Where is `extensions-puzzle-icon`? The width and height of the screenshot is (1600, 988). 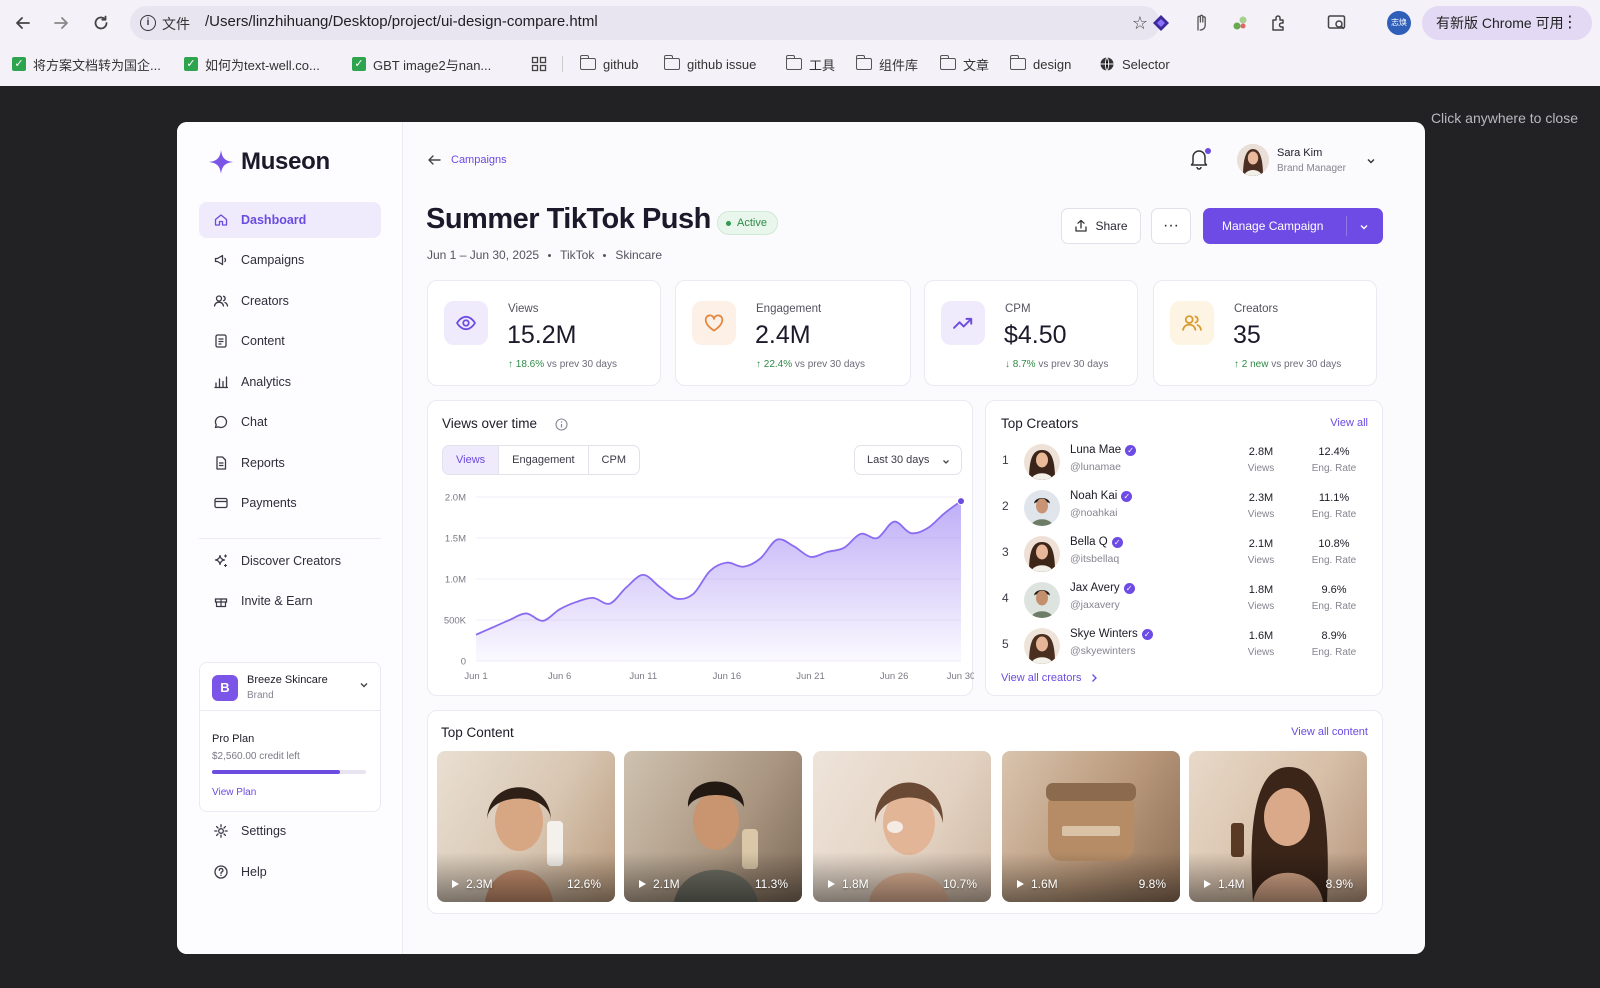
extensions-puzzle-icon is located at coordinates (1279, 23).